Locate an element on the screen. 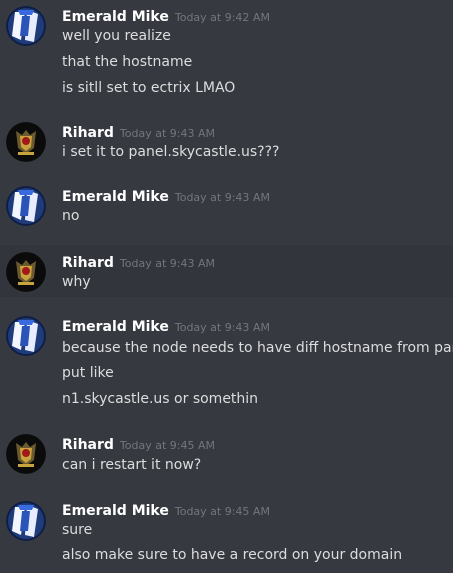 The image size is (453, 573). message-header: Emerald Mike Today at 9:42 AM is located at coordinates (166, 15).